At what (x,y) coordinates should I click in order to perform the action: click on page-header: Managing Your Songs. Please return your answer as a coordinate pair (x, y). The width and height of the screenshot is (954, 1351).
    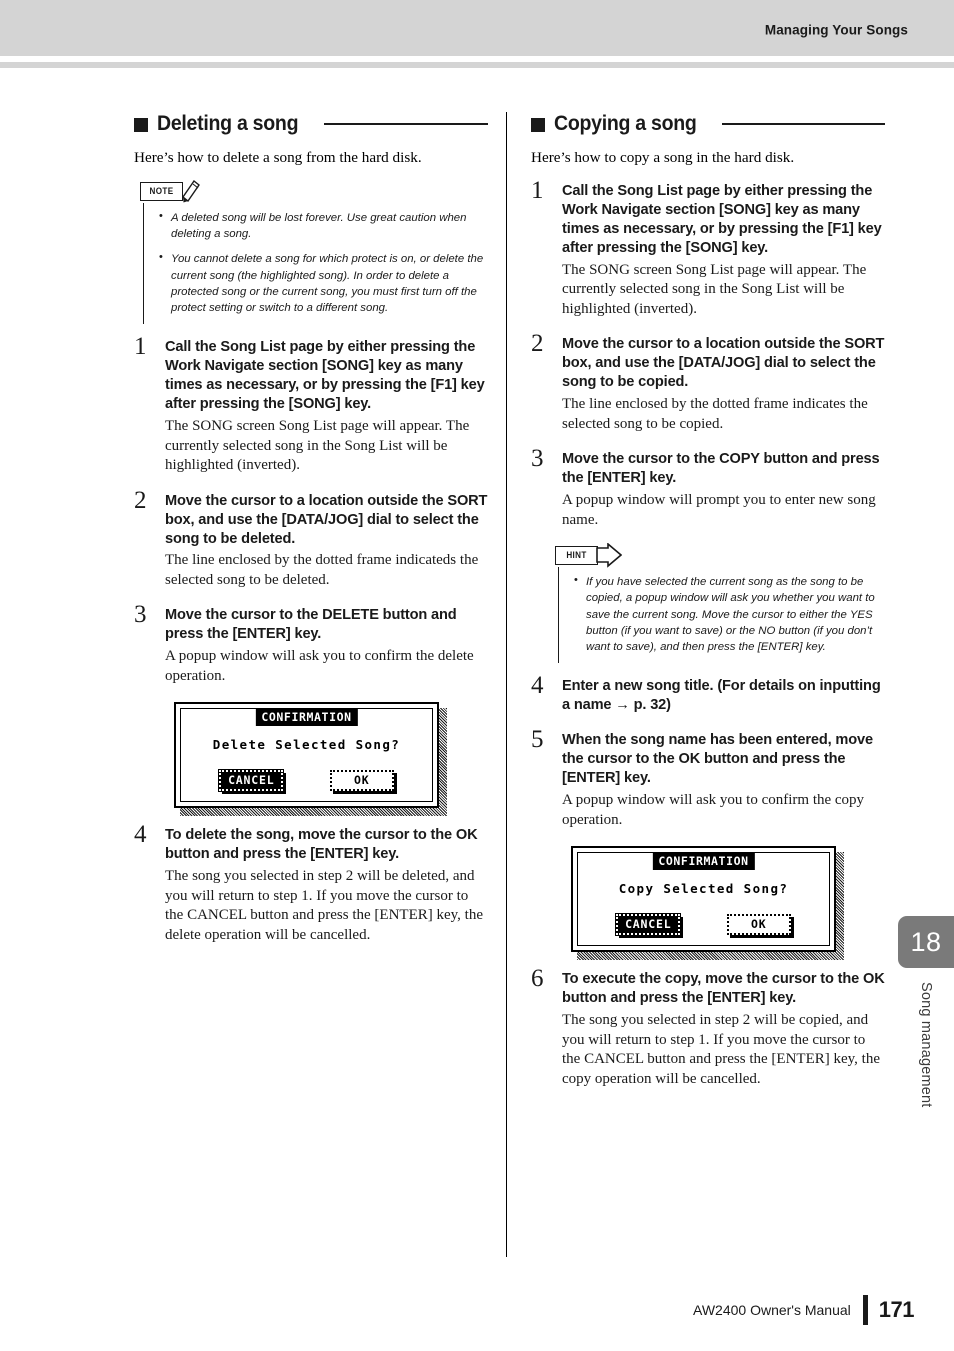
    Looking at the image, I should click on (477, 28).